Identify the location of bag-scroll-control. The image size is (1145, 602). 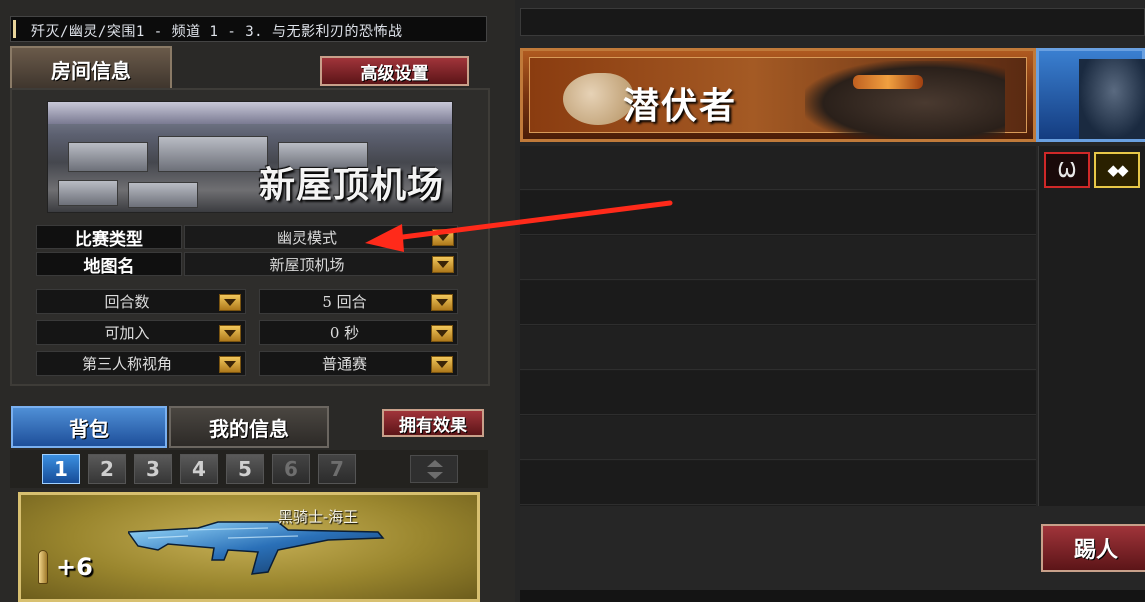
(434, 469).